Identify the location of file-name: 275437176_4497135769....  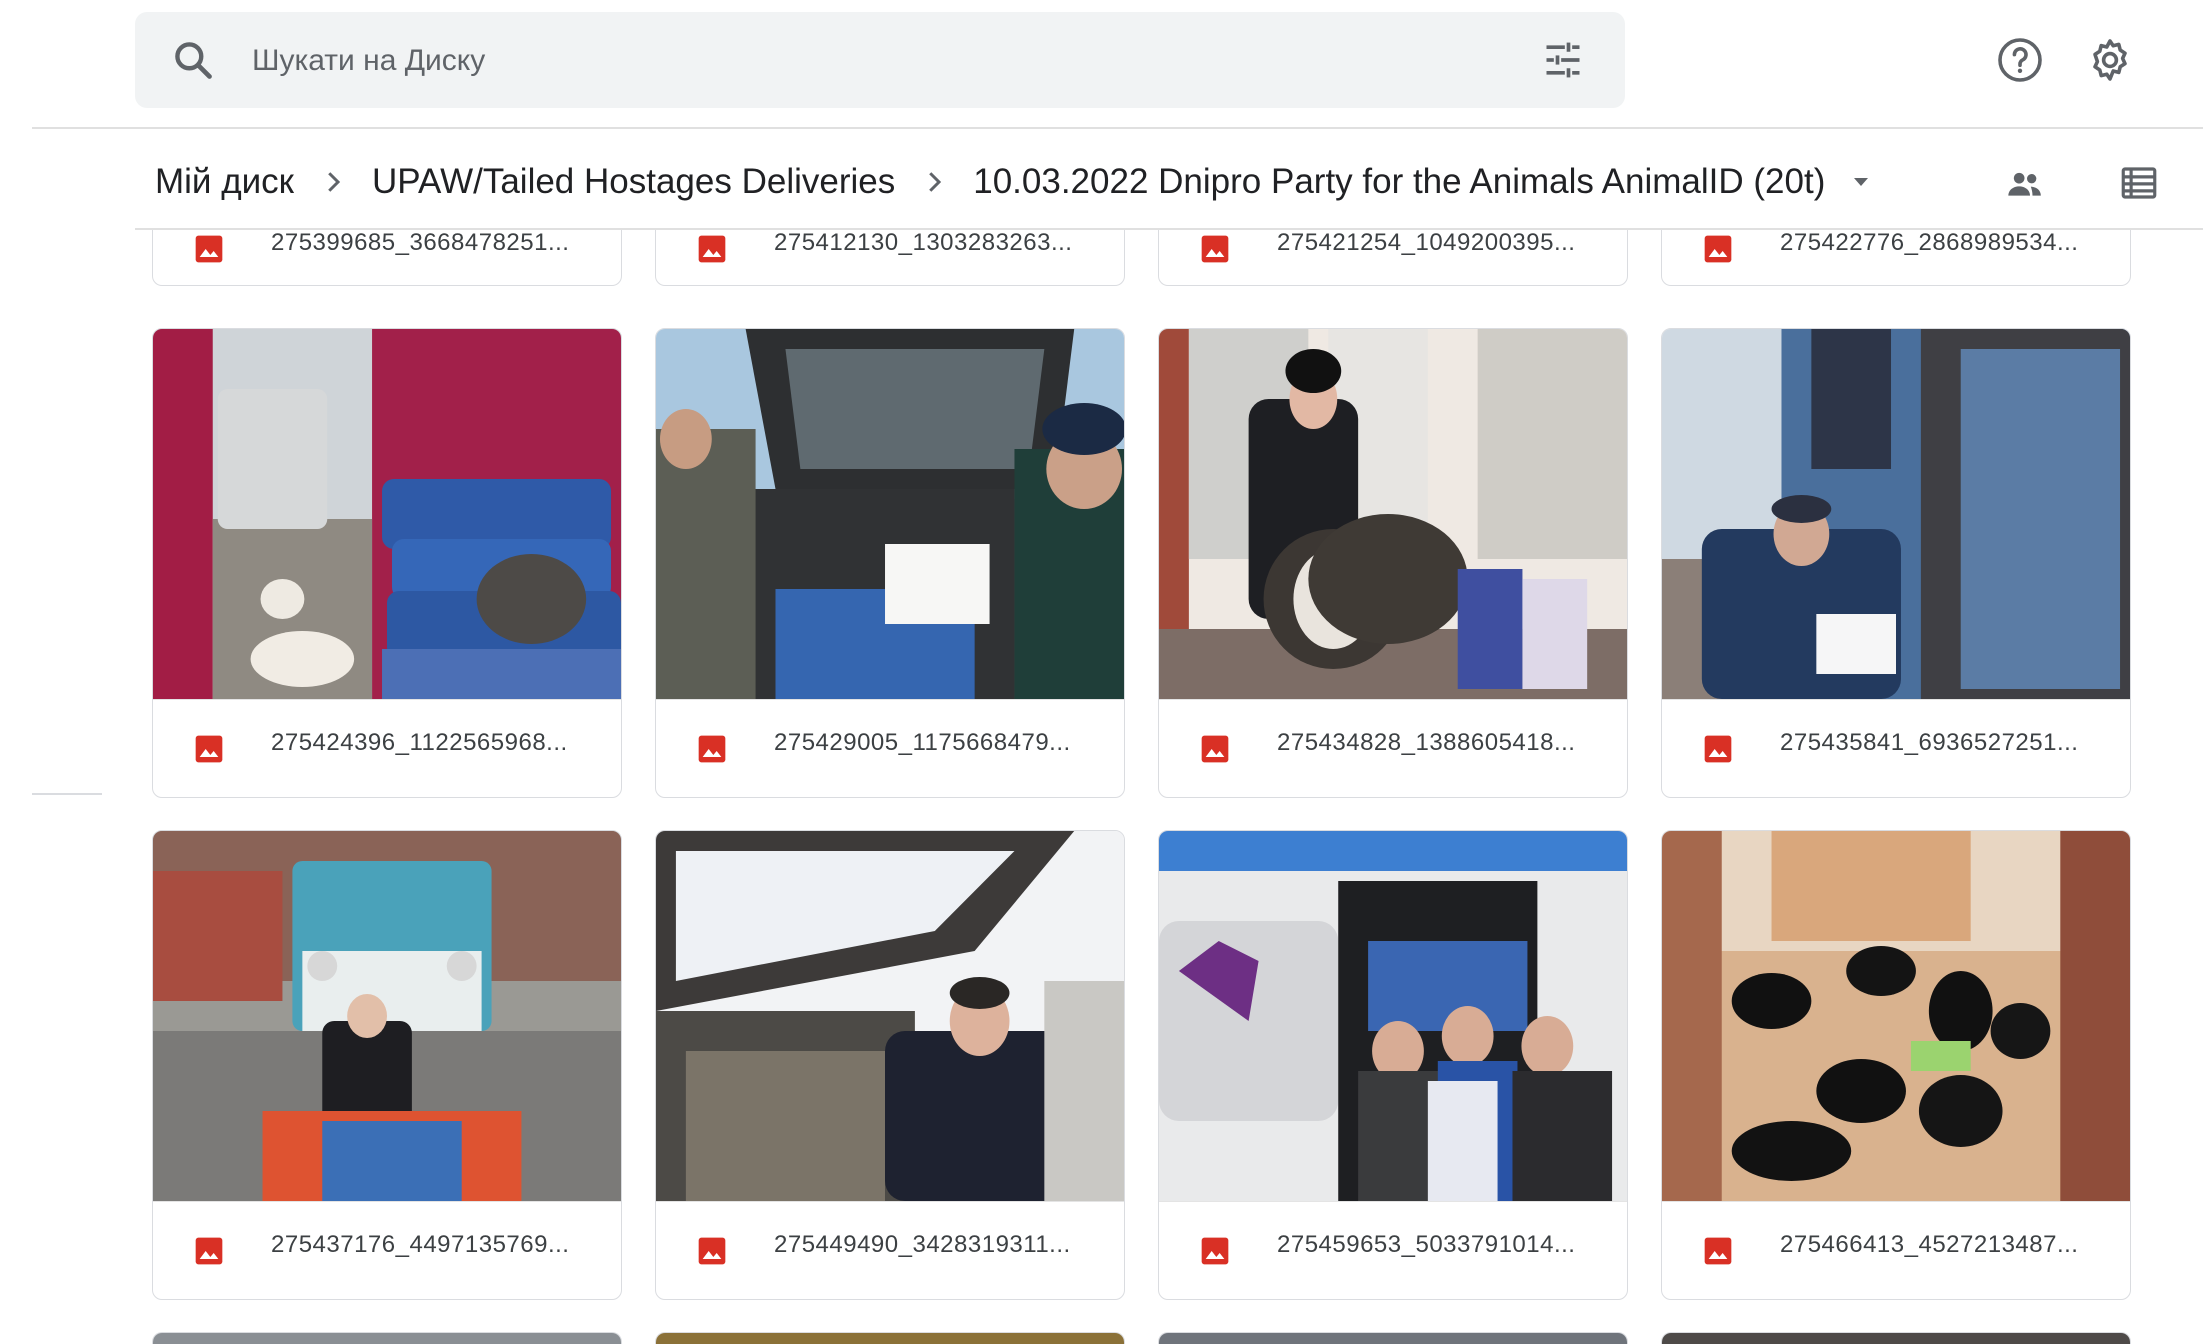
(420, 1244).